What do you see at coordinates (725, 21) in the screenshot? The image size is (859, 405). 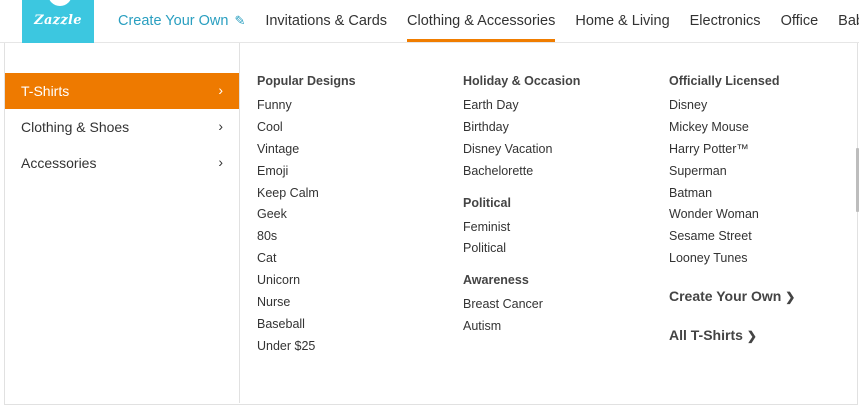 I see `nav-electronics: Electronics` at bounding box center [725, 21].